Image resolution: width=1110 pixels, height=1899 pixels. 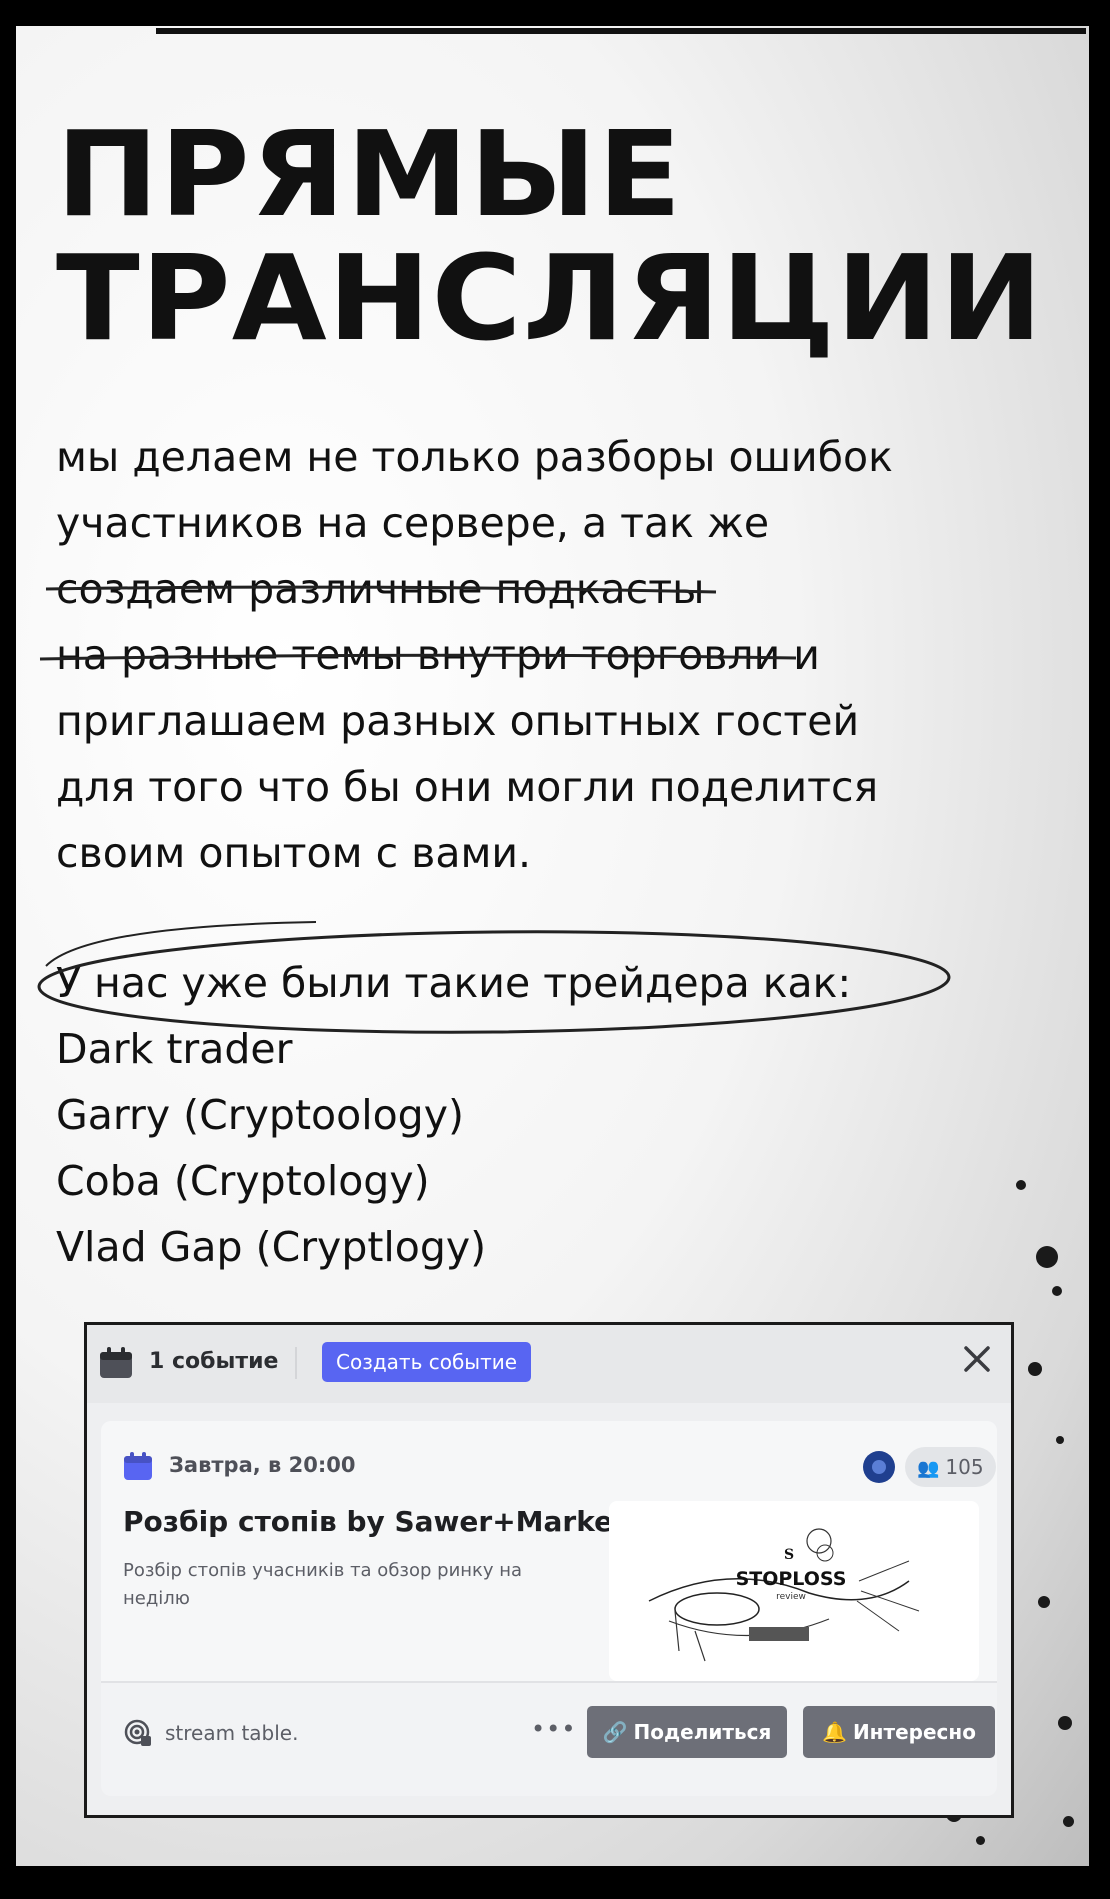 What do you see at coordinates (791, 1579) in the screenshot?
I see `logo-brand: STOPLOSS` at bounding box center [791, 1579].